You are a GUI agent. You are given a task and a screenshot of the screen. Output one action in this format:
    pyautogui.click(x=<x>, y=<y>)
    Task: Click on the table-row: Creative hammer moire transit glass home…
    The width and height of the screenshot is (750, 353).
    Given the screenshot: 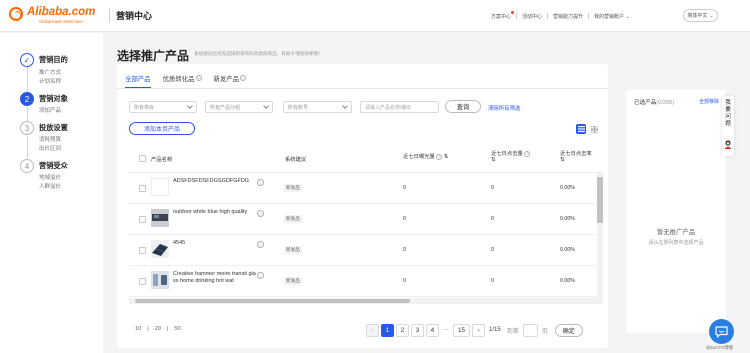 What is the action you would take?
    pyautogui.click(x=365, y=281)
    